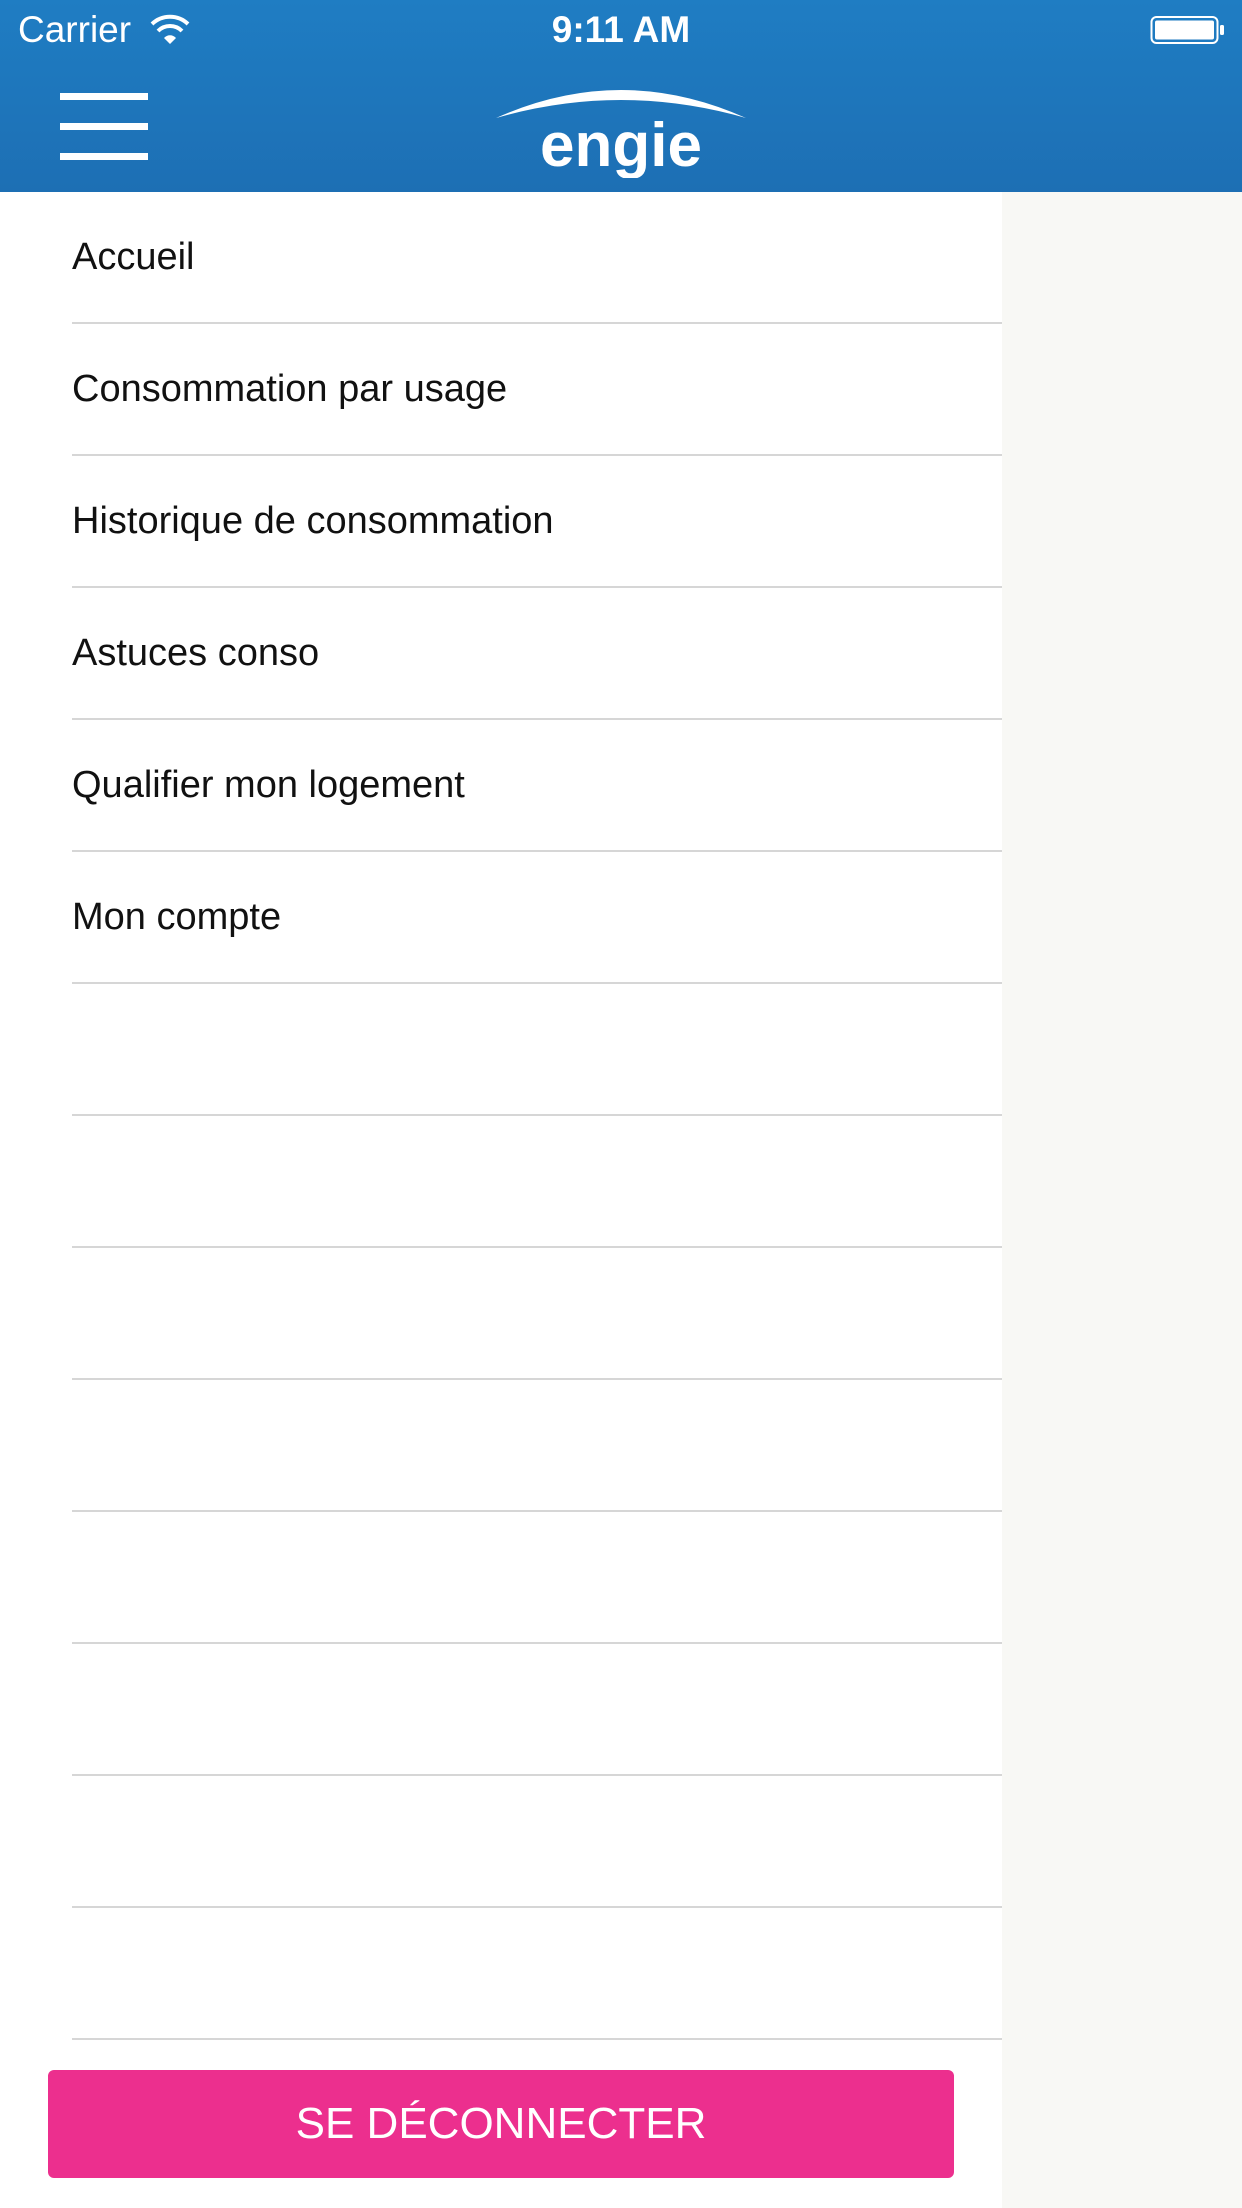 This screenshot has height=2208, width=1242. I want to click on menu-item-label: Historique de consommation, so click(313, 521).